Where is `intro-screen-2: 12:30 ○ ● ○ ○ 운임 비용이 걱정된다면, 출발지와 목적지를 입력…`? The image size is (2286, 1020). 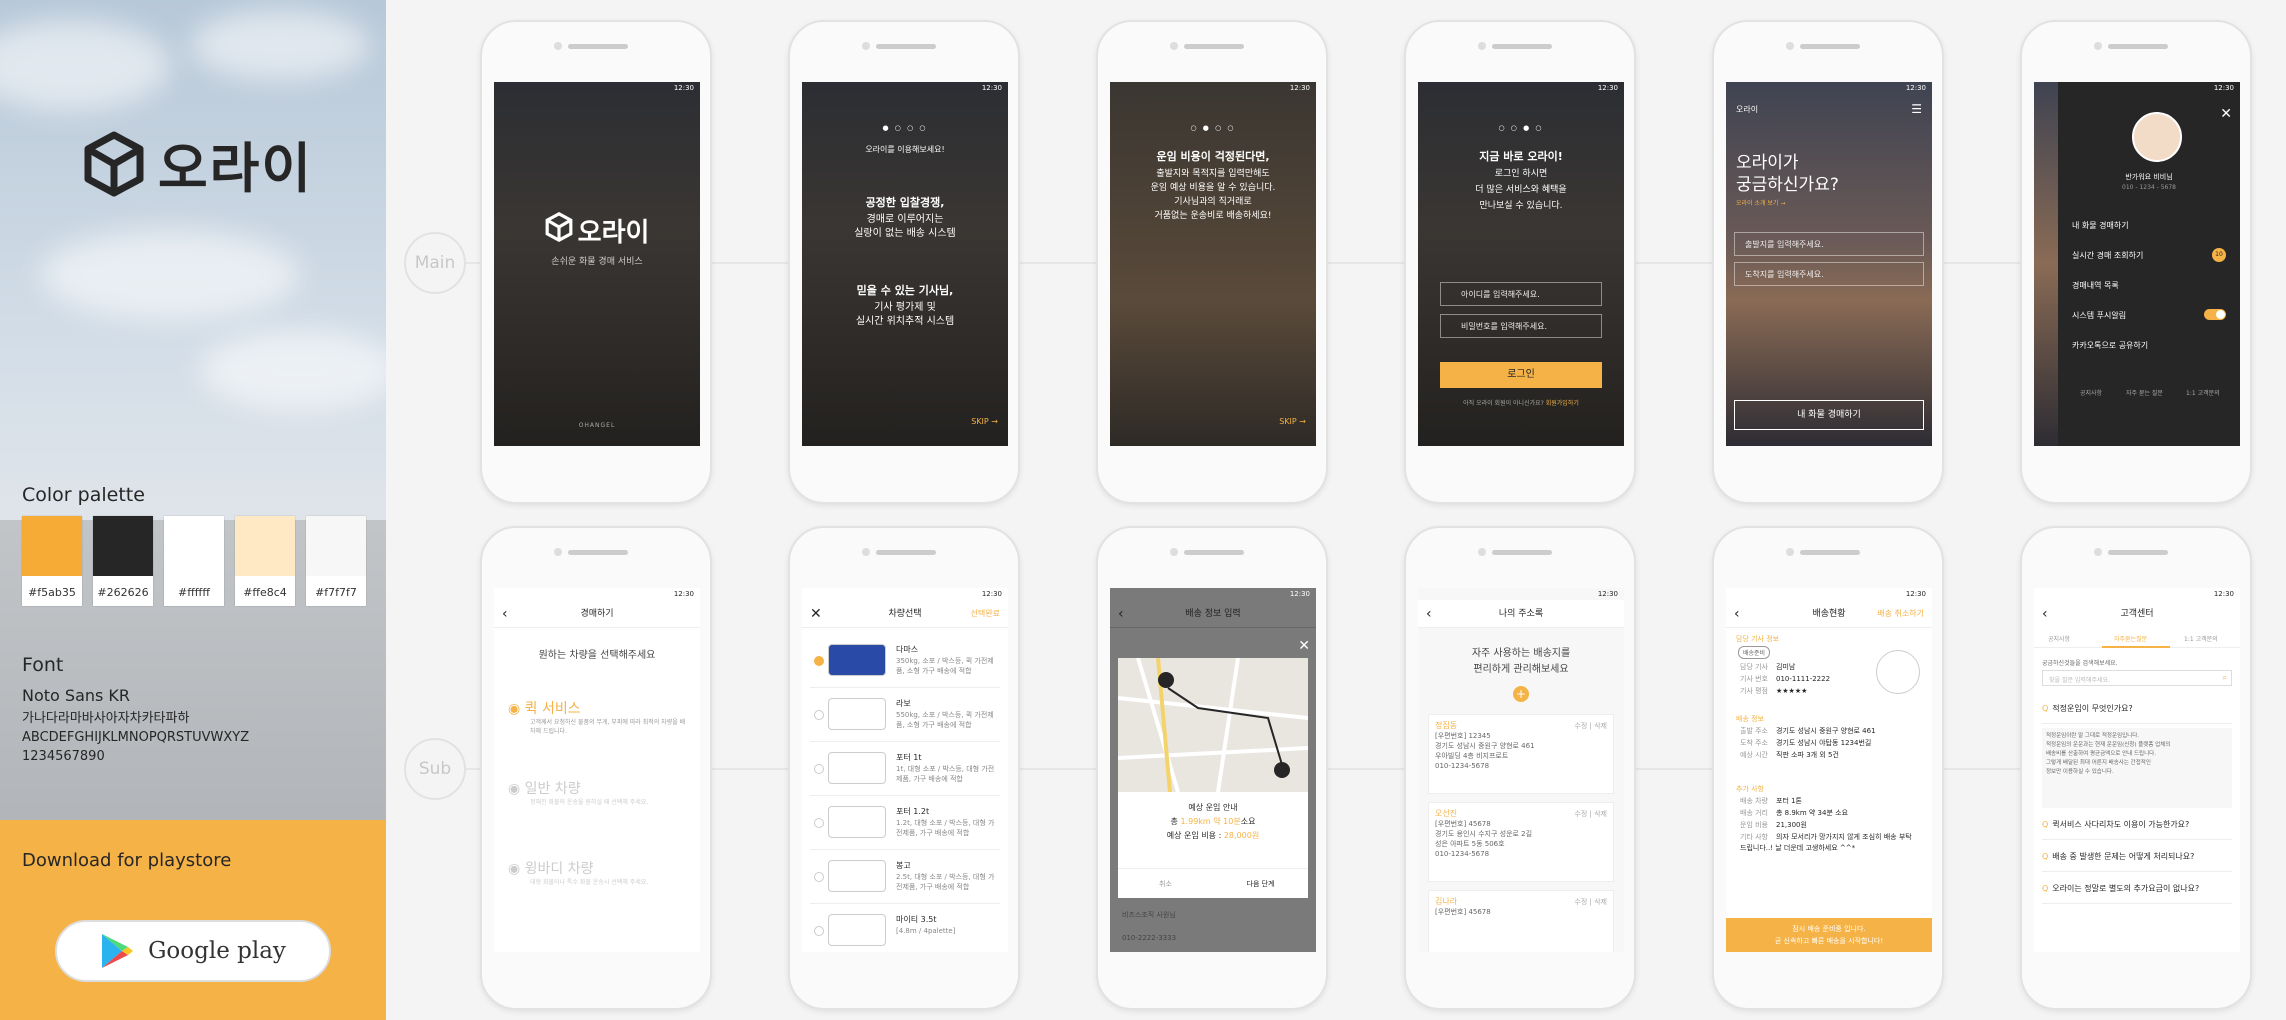
intro-screen-2: 12:30 ○ ● ○ ○ 운임 비용이 걱정된다면, 출발지와 목적지를 입력… is located at coordinates (1213, 264).